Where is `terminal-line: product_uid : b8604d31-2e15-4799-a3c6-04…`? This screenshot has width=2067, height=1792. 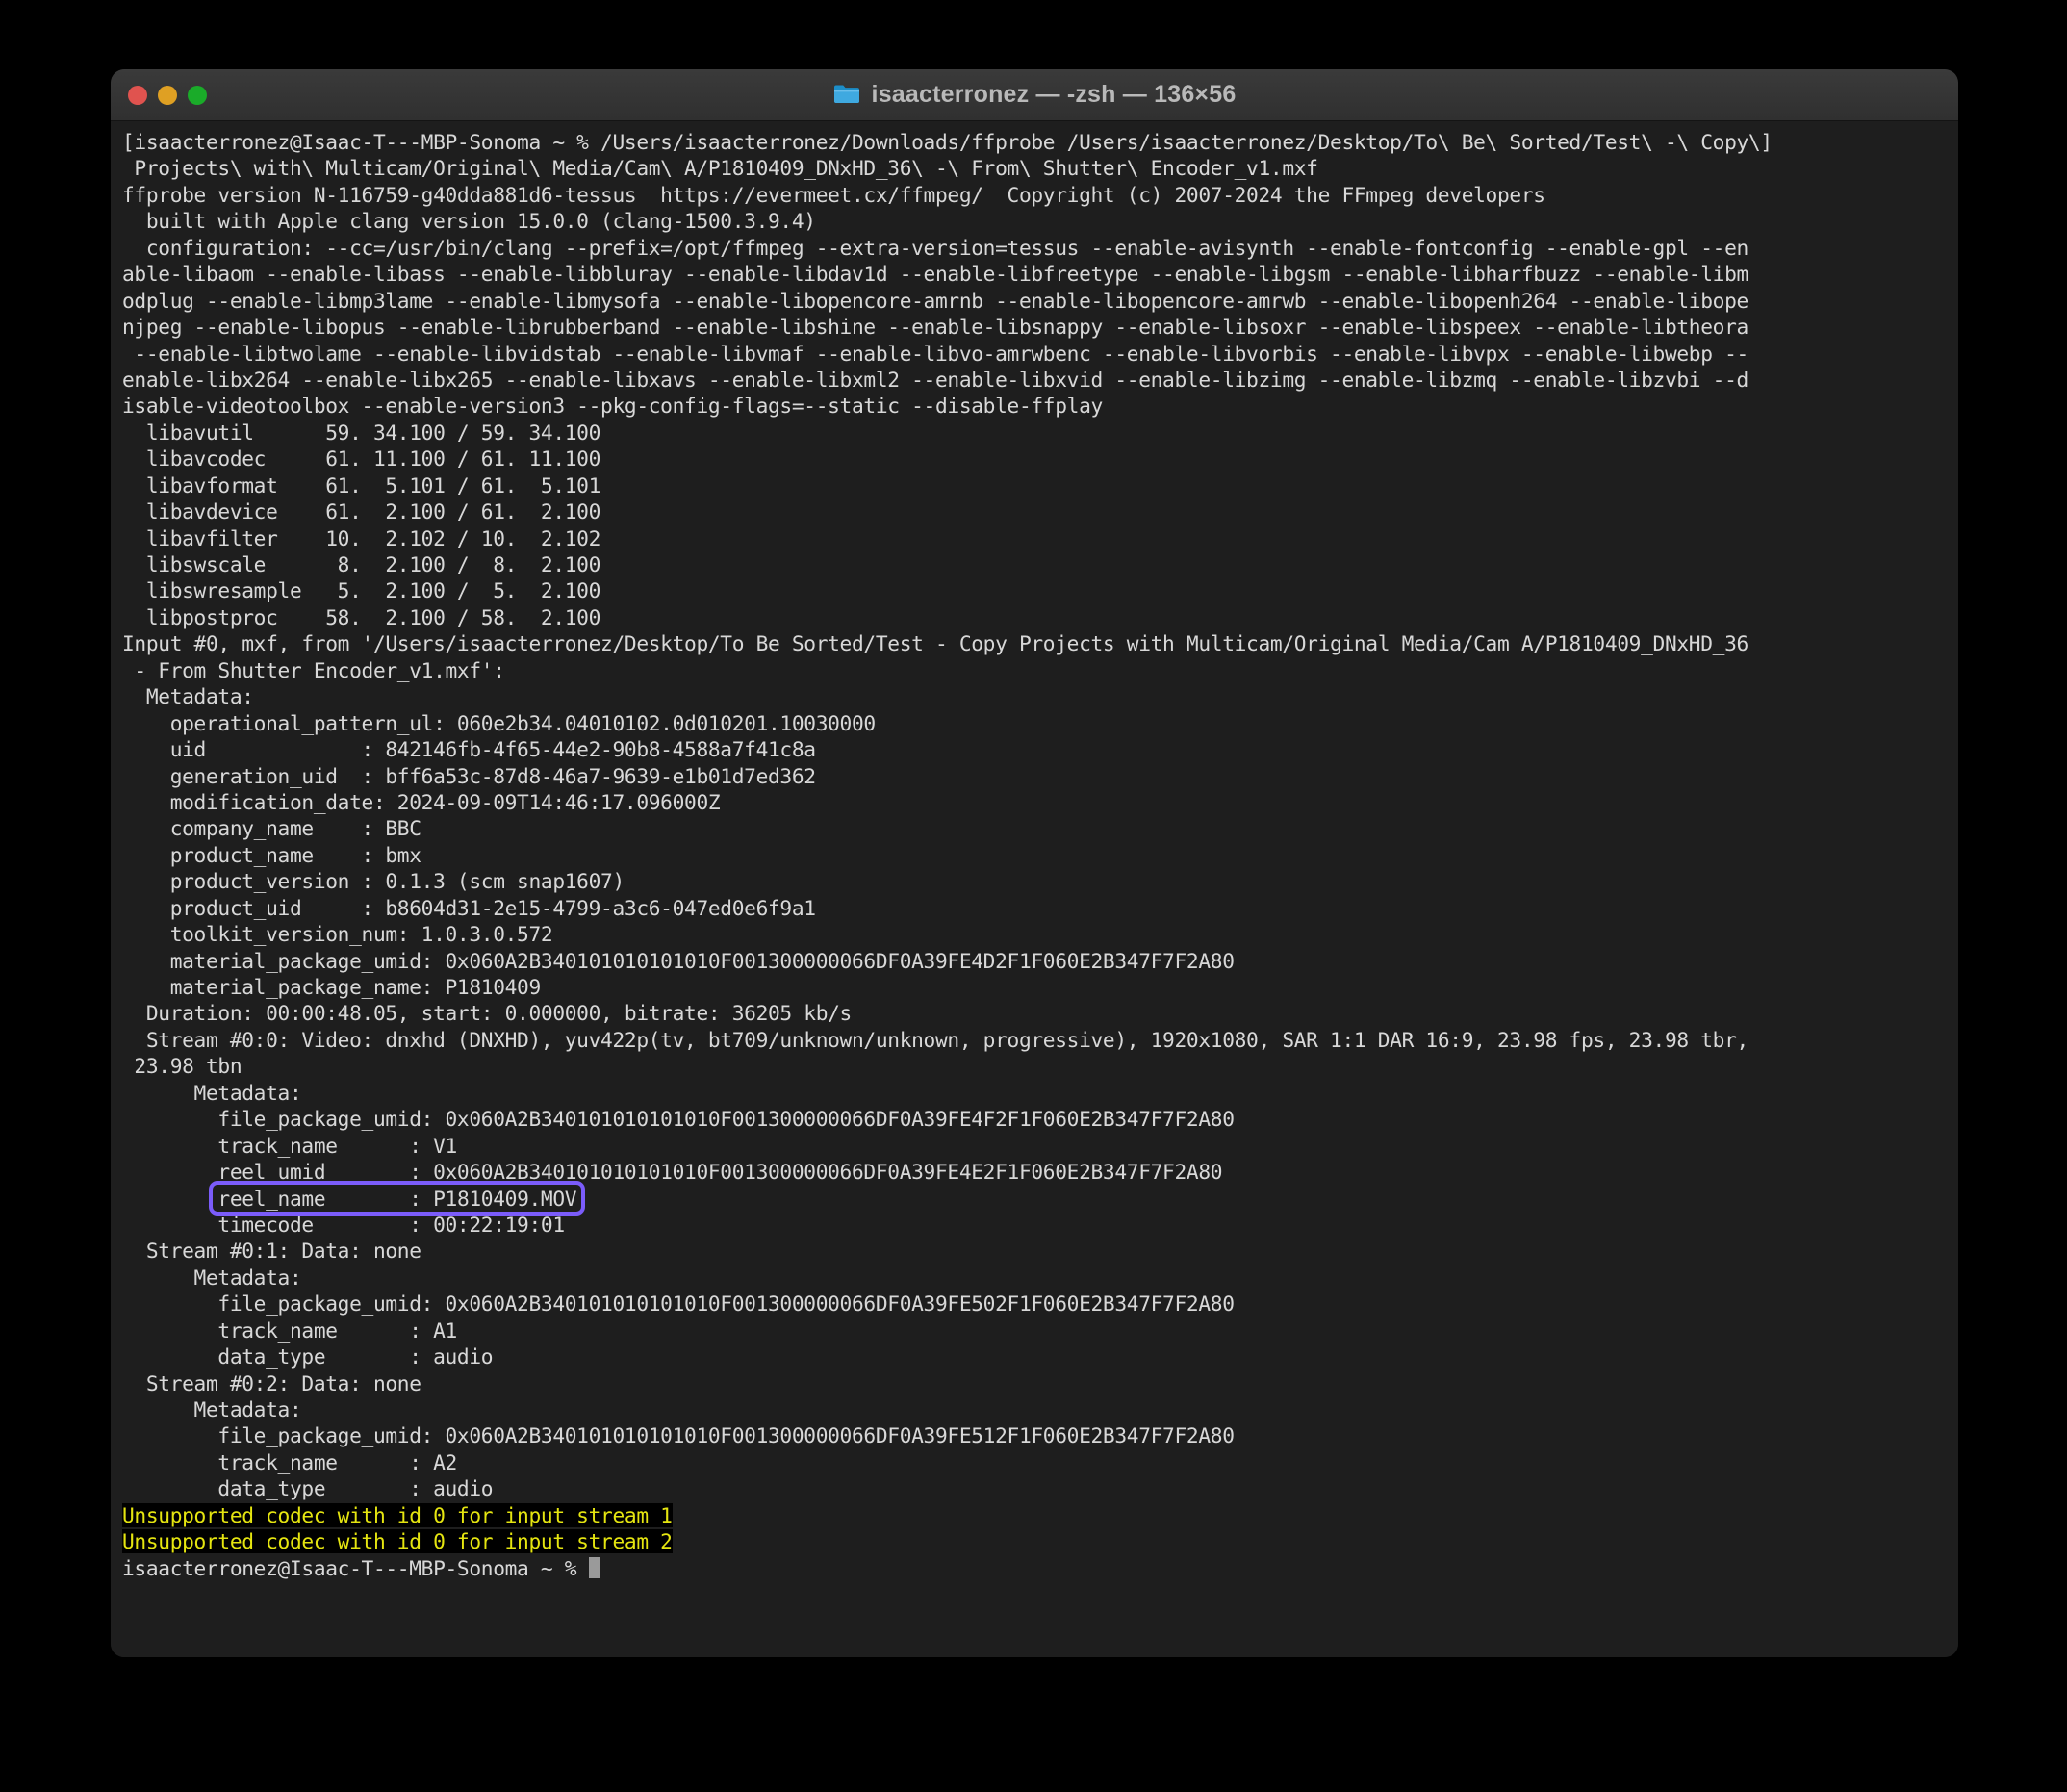
terminal-line: product_uid : b8604d31-2e15-4799-a3c6-04… is located at coordinates (469, 907).